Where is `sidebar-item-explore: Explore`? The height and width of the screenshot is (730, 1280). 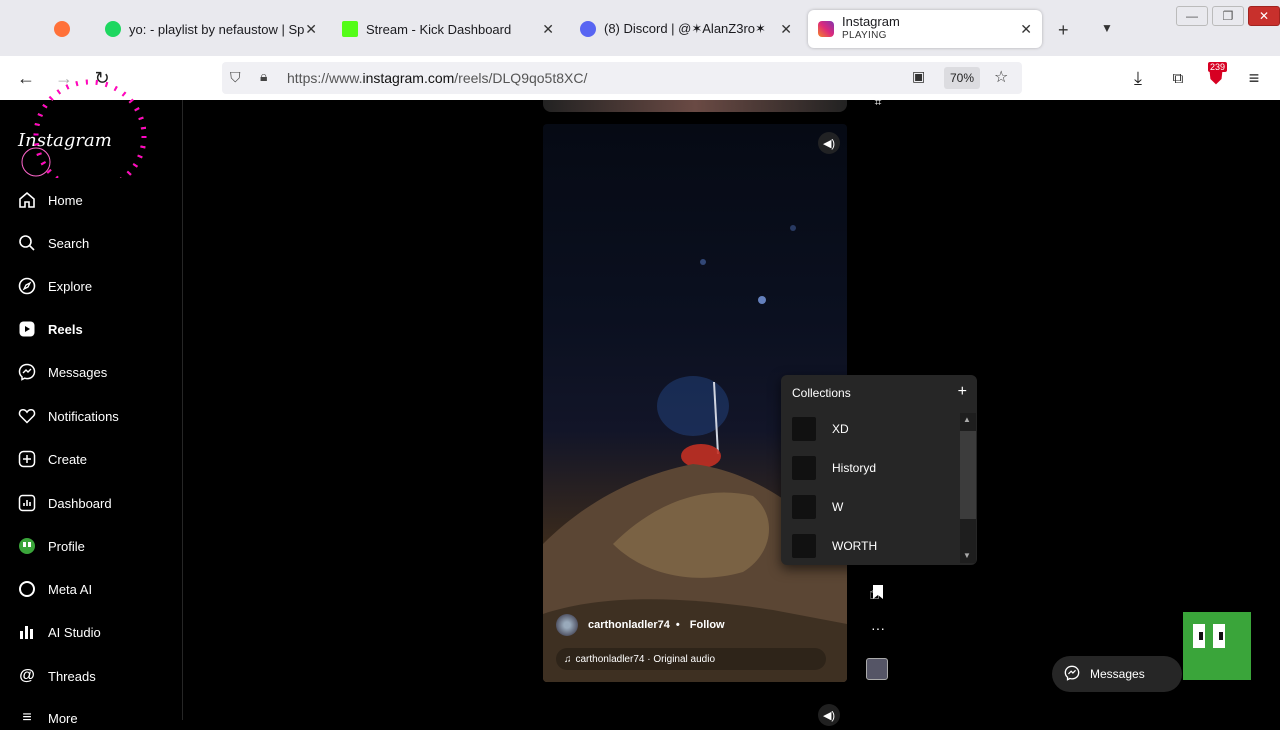 sidebar-item-explore: Explore is located at coordinates (55, 286).